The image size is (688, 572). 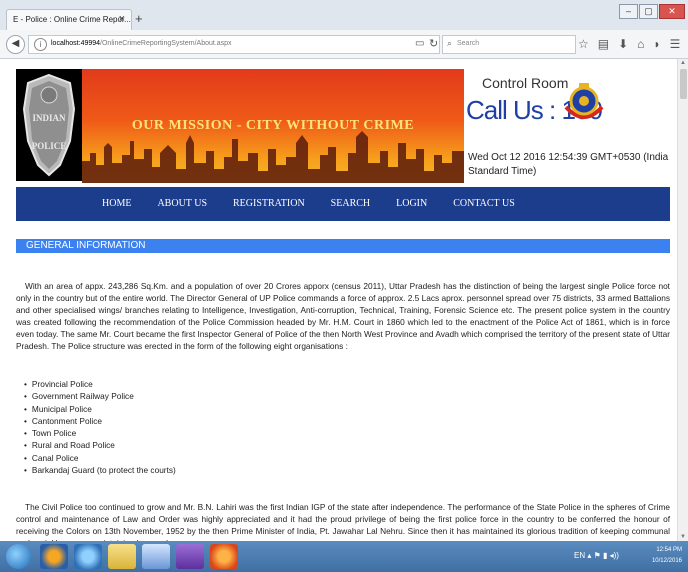 I want to click on menu-item-login: LOGIN, so click(x=411, y=203).